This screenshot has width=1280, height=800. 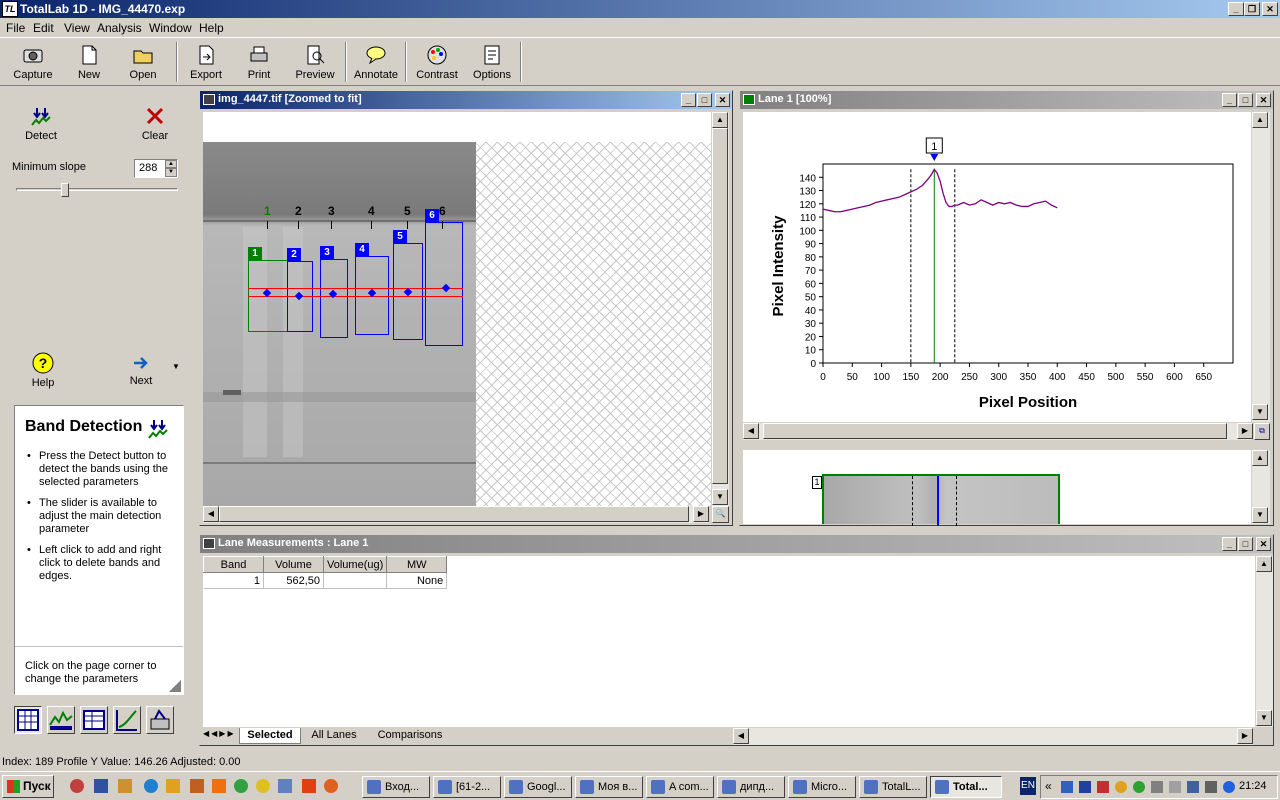 What do you see at coordinates (1263, 544) in the screenshot?
I see `meas-close-button: ✕` at bounding box center [1263, 544].